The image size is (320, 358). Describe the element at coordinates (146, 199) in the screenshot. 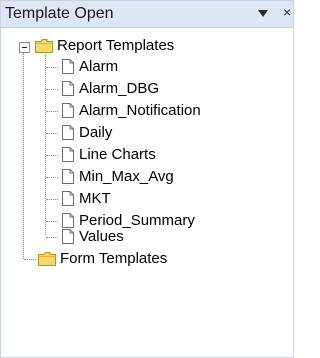

I see `tree-item-mkt: MKT` at that location.